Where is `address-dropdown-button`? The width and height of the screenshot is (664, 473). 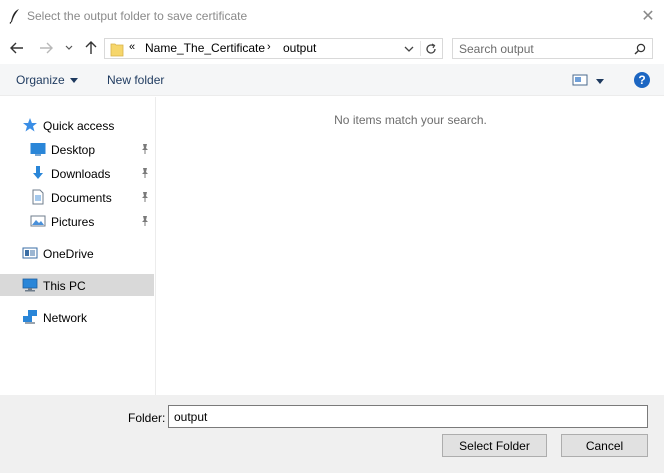 address-dropdown-button is located at coordinates (409, 49).